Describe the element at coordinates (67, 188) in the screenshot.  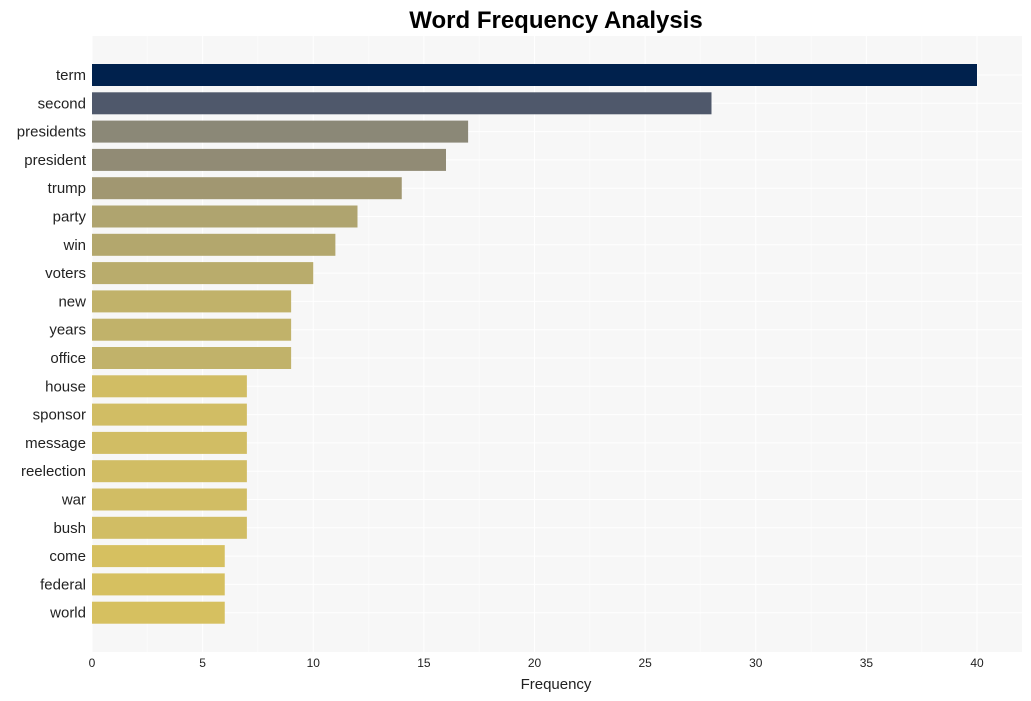
I see `y-label-trump: trump` at that location.